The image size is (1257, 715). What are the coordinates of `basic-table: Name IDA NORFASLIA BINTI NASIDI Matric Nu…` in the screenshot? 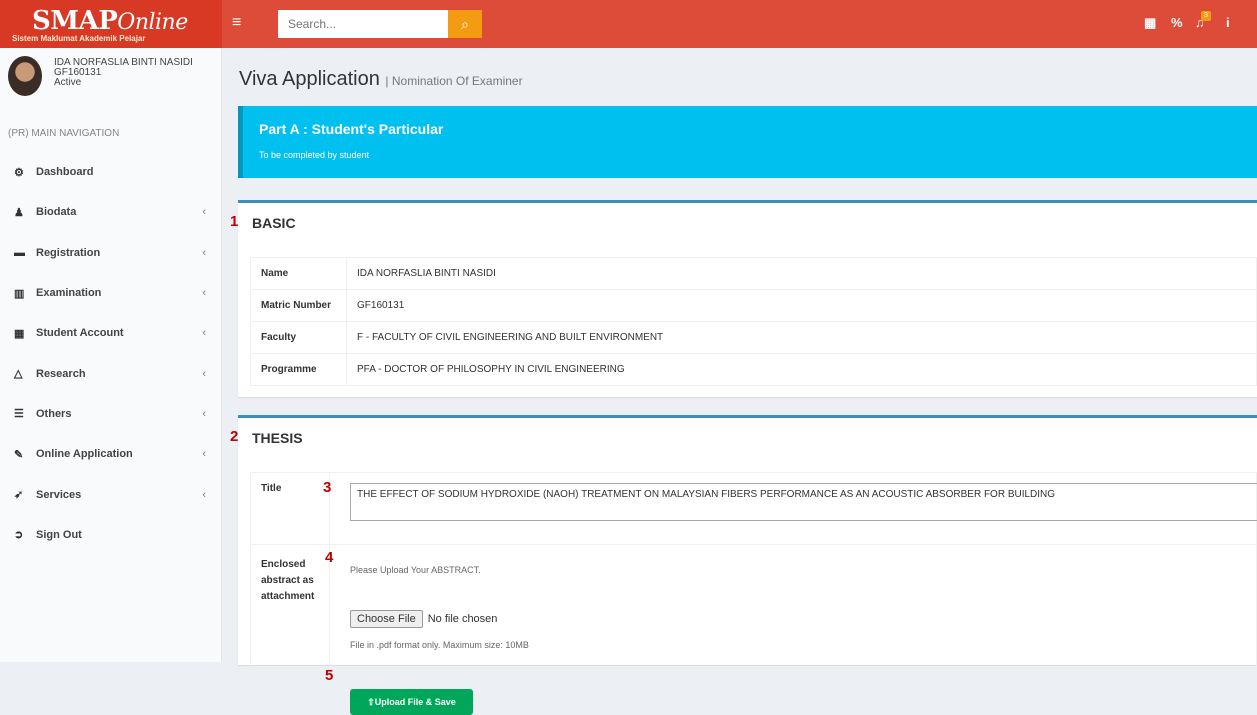 It's located at (753, 321).